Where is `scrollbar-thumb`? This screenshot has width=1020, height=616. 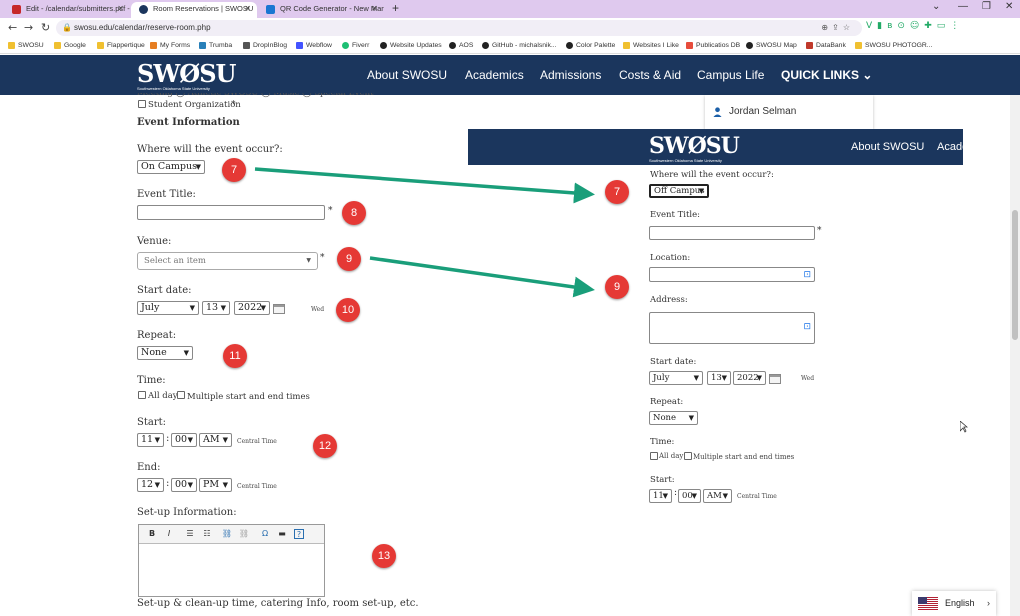 scrollbar-thumb is located at coordinates (1015, 275).